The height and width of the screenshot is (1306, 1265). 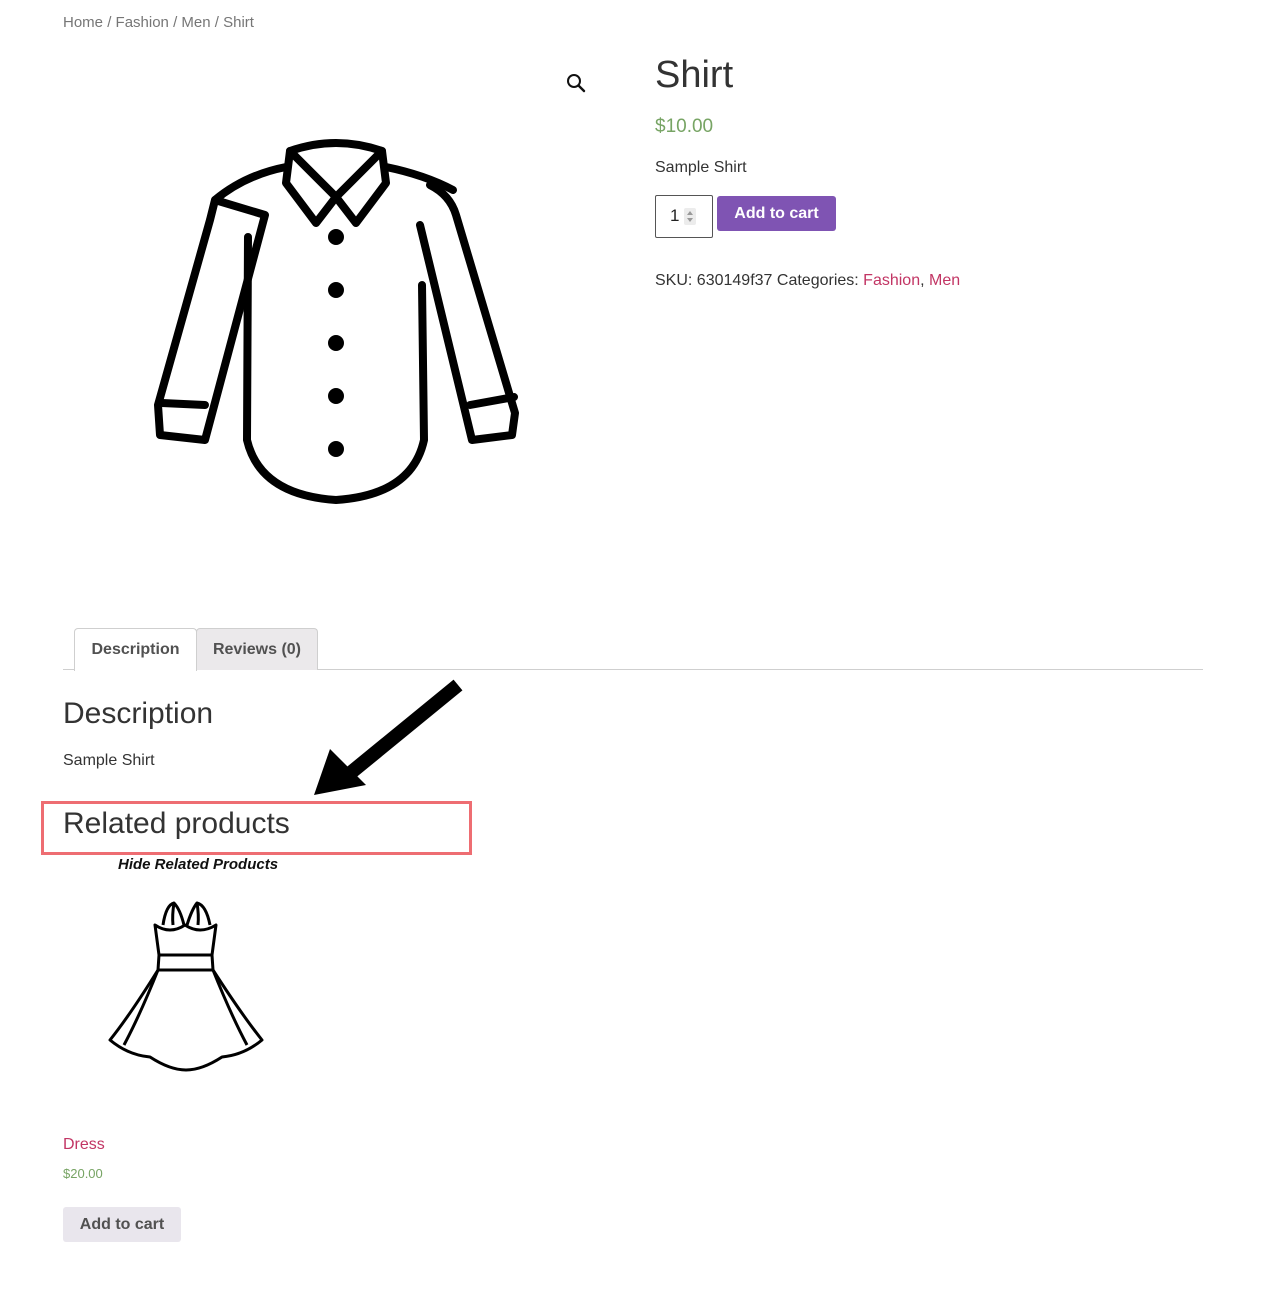 I want to click on breadcrumb: Home / Fashion / Men / Shirt, so click(x=158, y=22).